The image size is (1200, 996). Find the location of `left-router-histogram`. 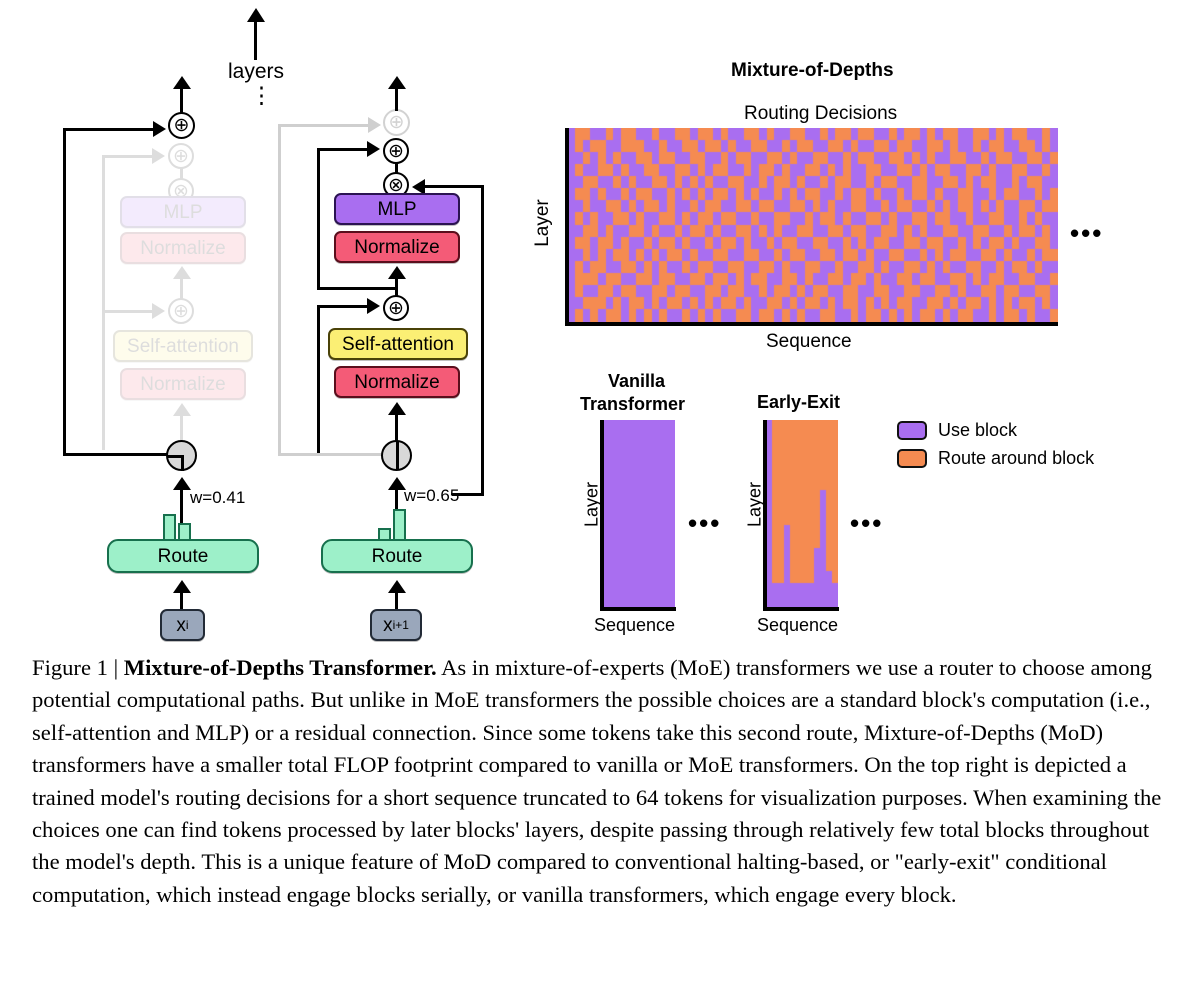

left-router-histogram is located at coordinates (180, 527).